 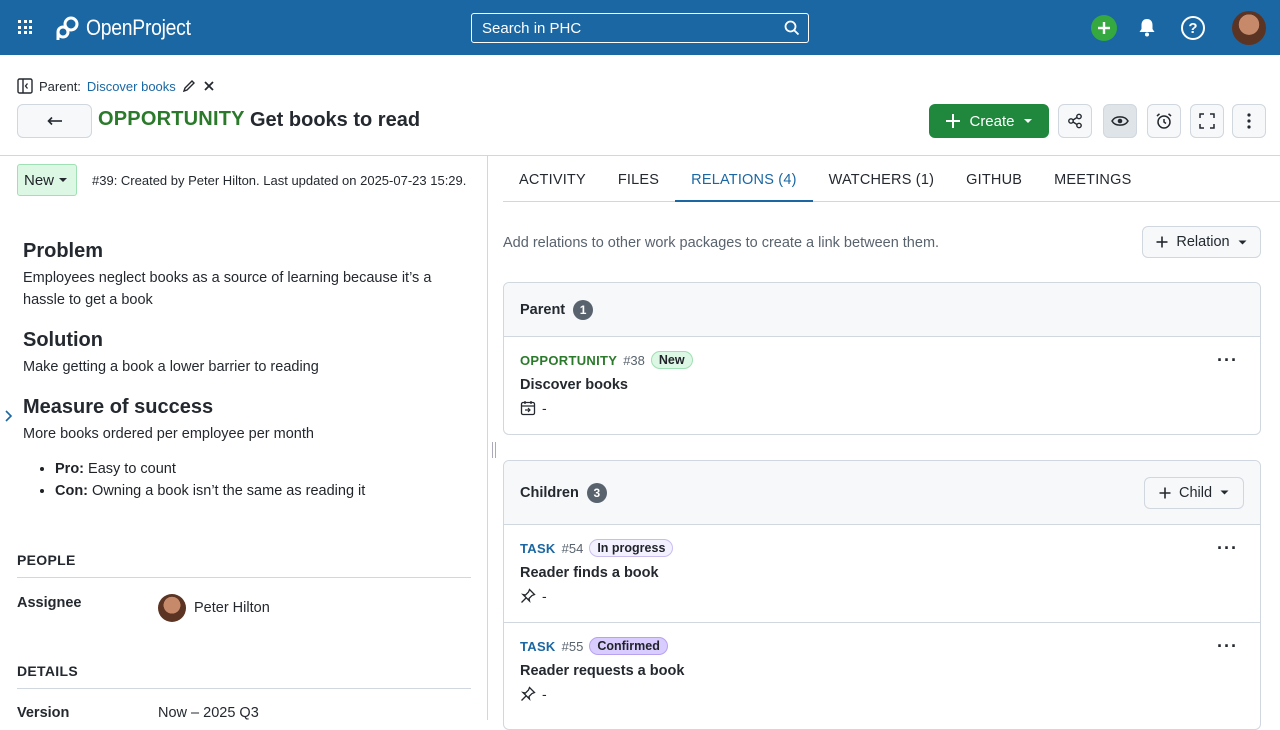 I want to click on chevron-right-icon, so click(x=9, y=416).